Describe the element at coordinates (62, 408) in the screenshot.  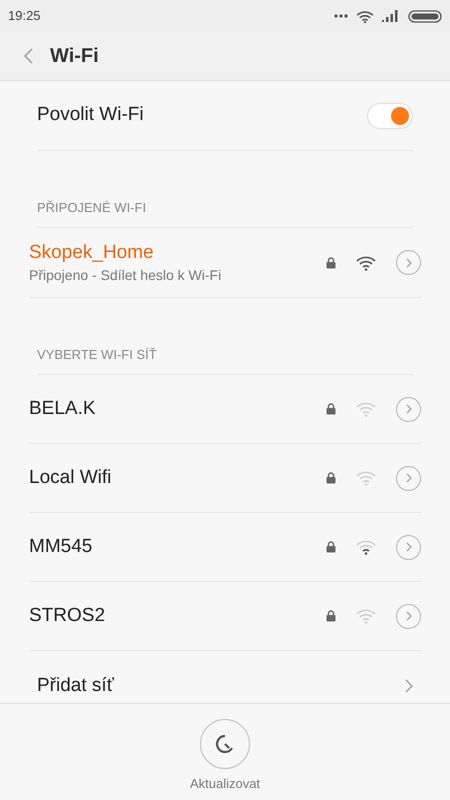
I see `network-name: BELA.K` at that location.